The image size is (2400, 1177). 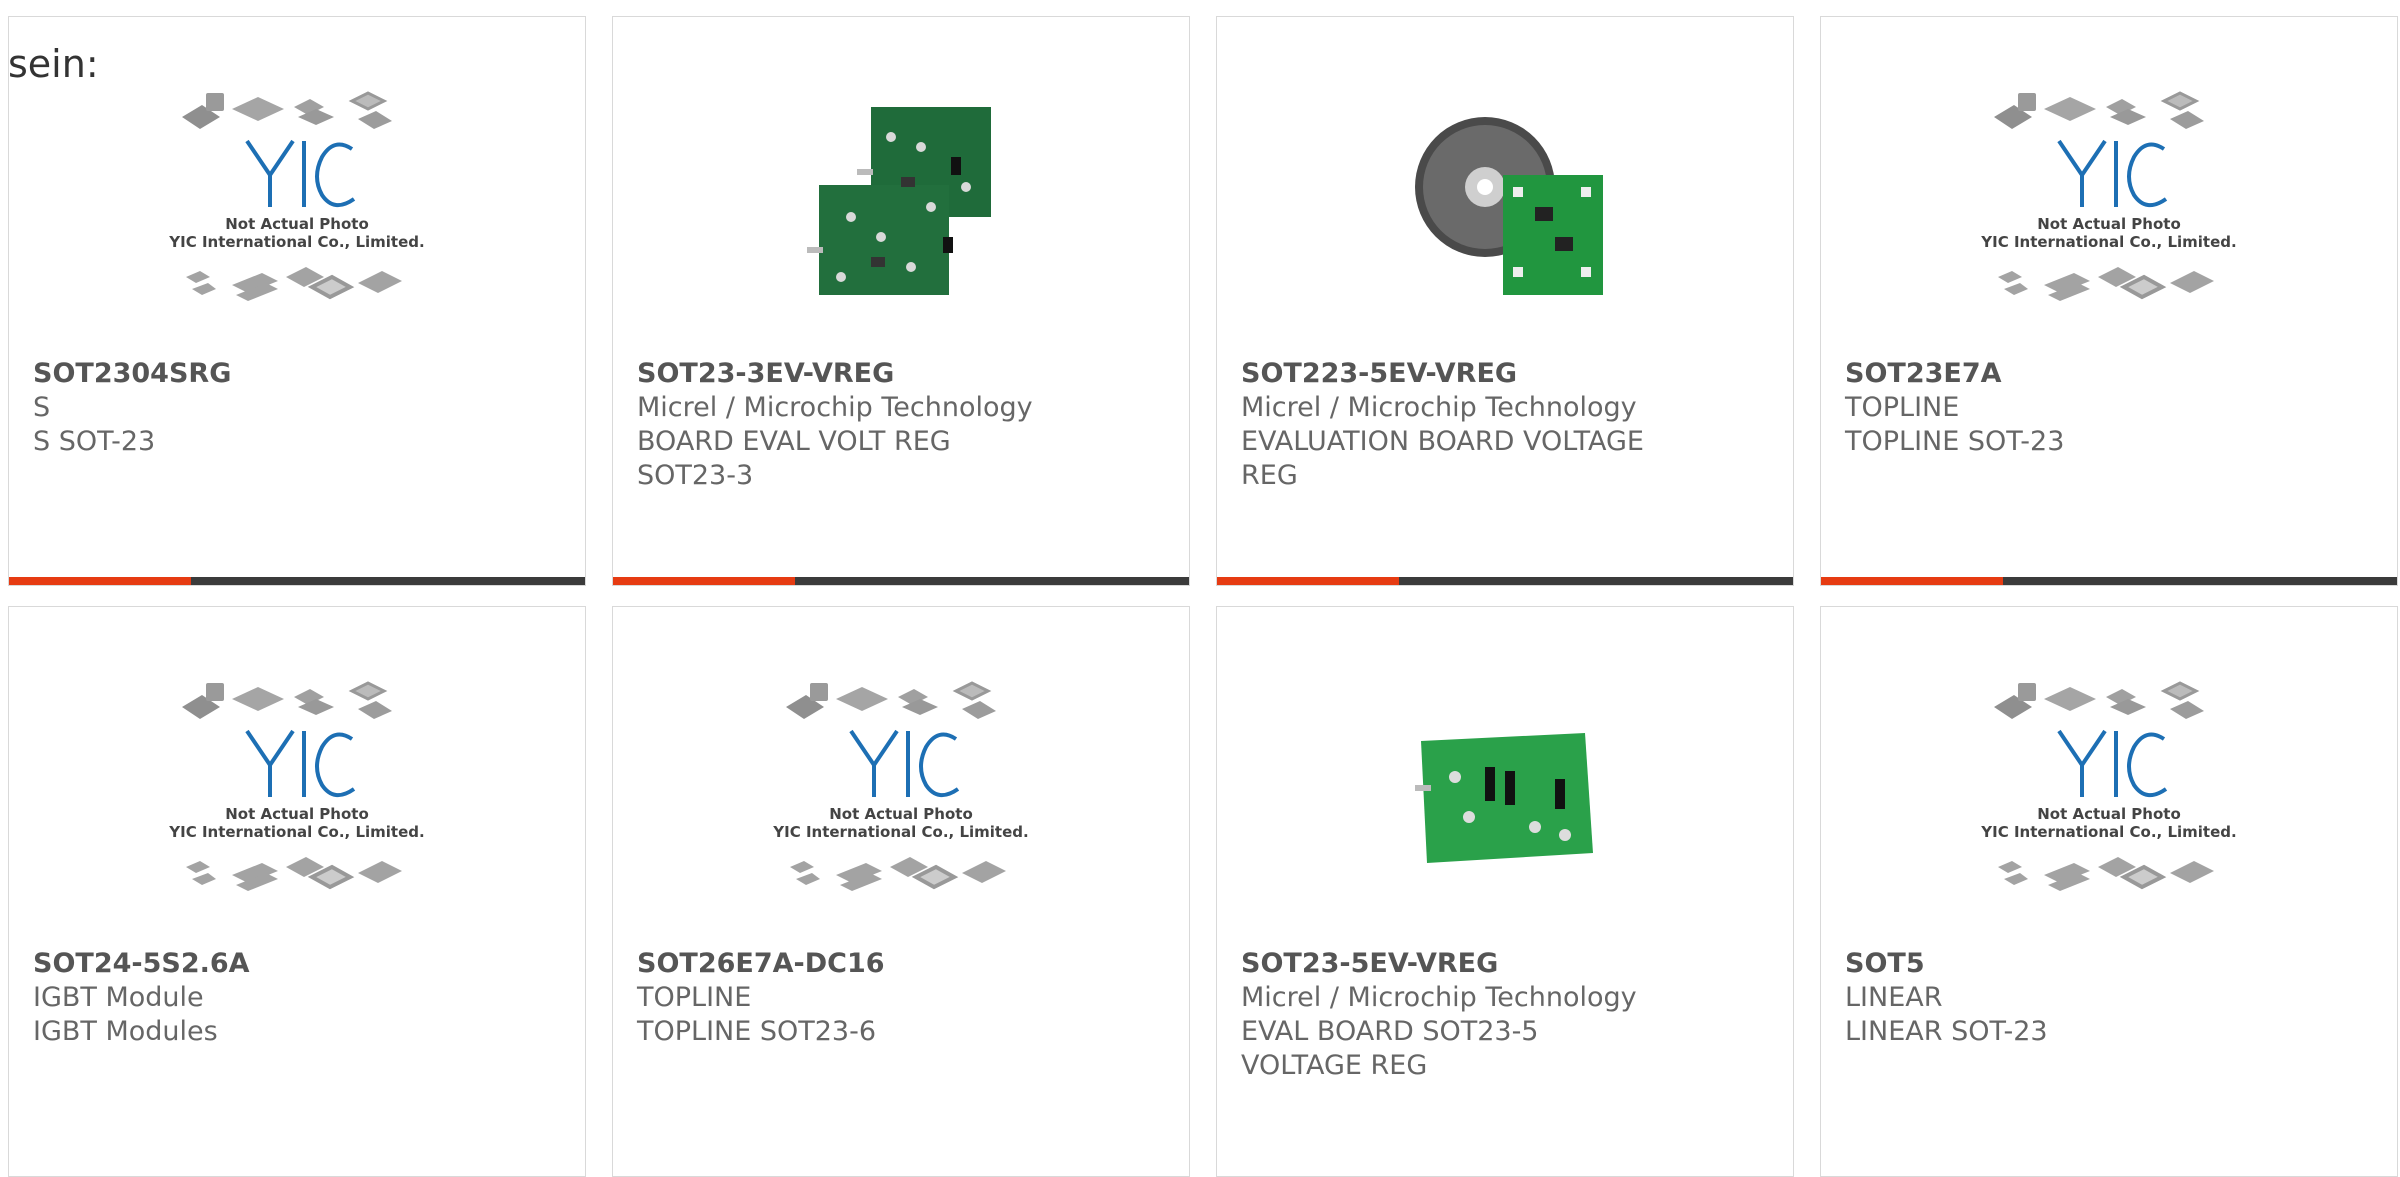 I want to click on intro-text: sein:, so click(x=53, y=64).